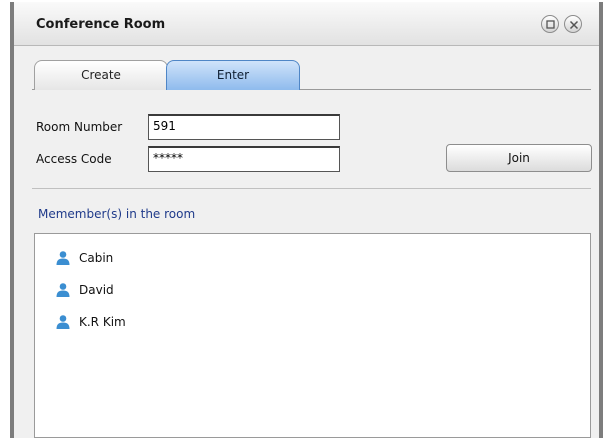  I want to click on member-name: David, so click(96, 290).